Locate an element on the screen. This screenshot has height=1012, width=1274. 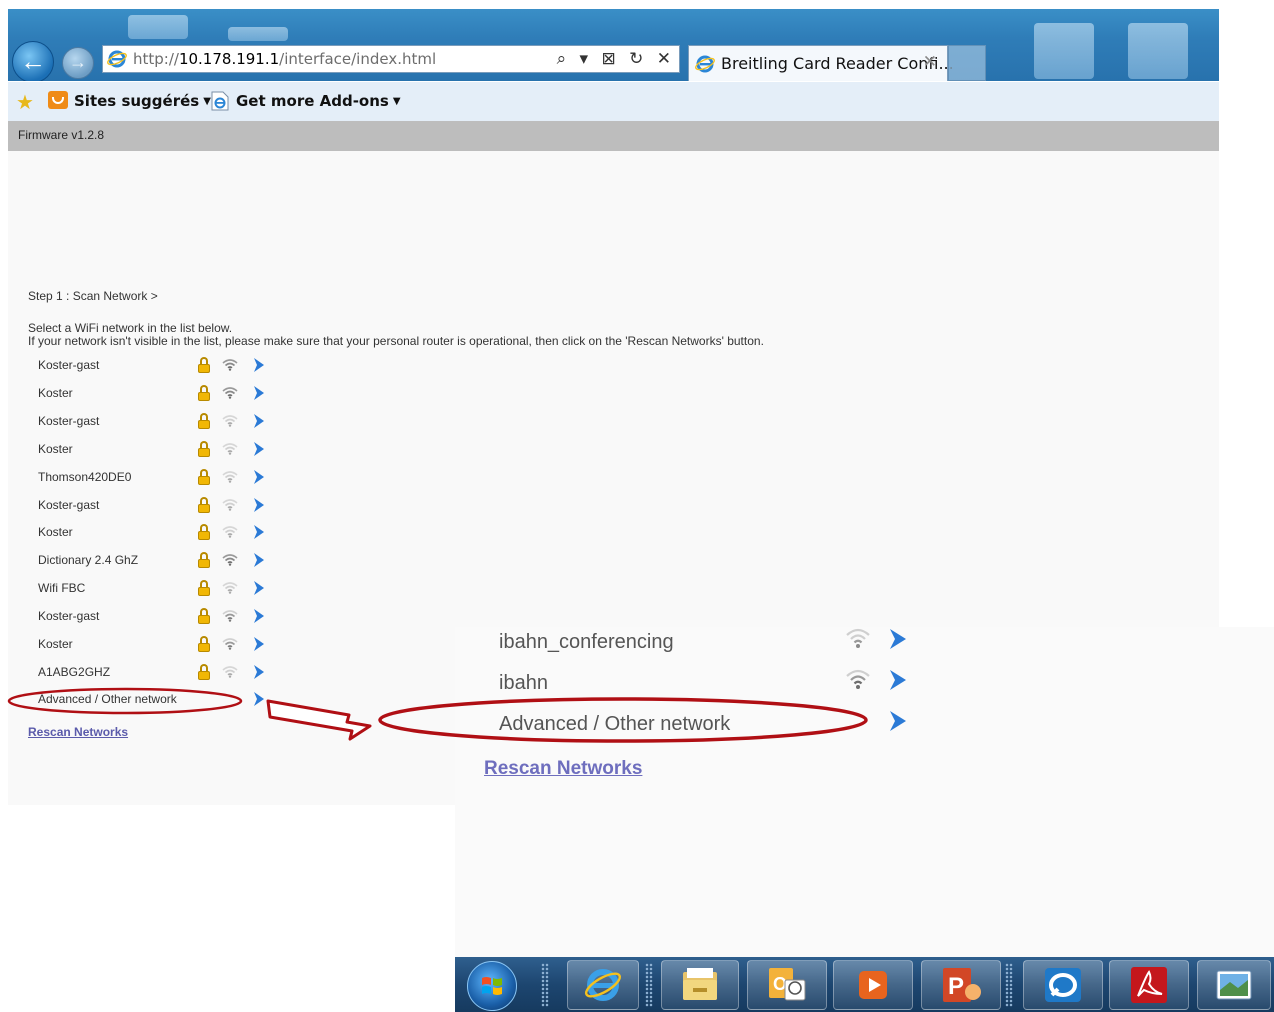
file-explorer-icon is located at coordinates (700, 984).